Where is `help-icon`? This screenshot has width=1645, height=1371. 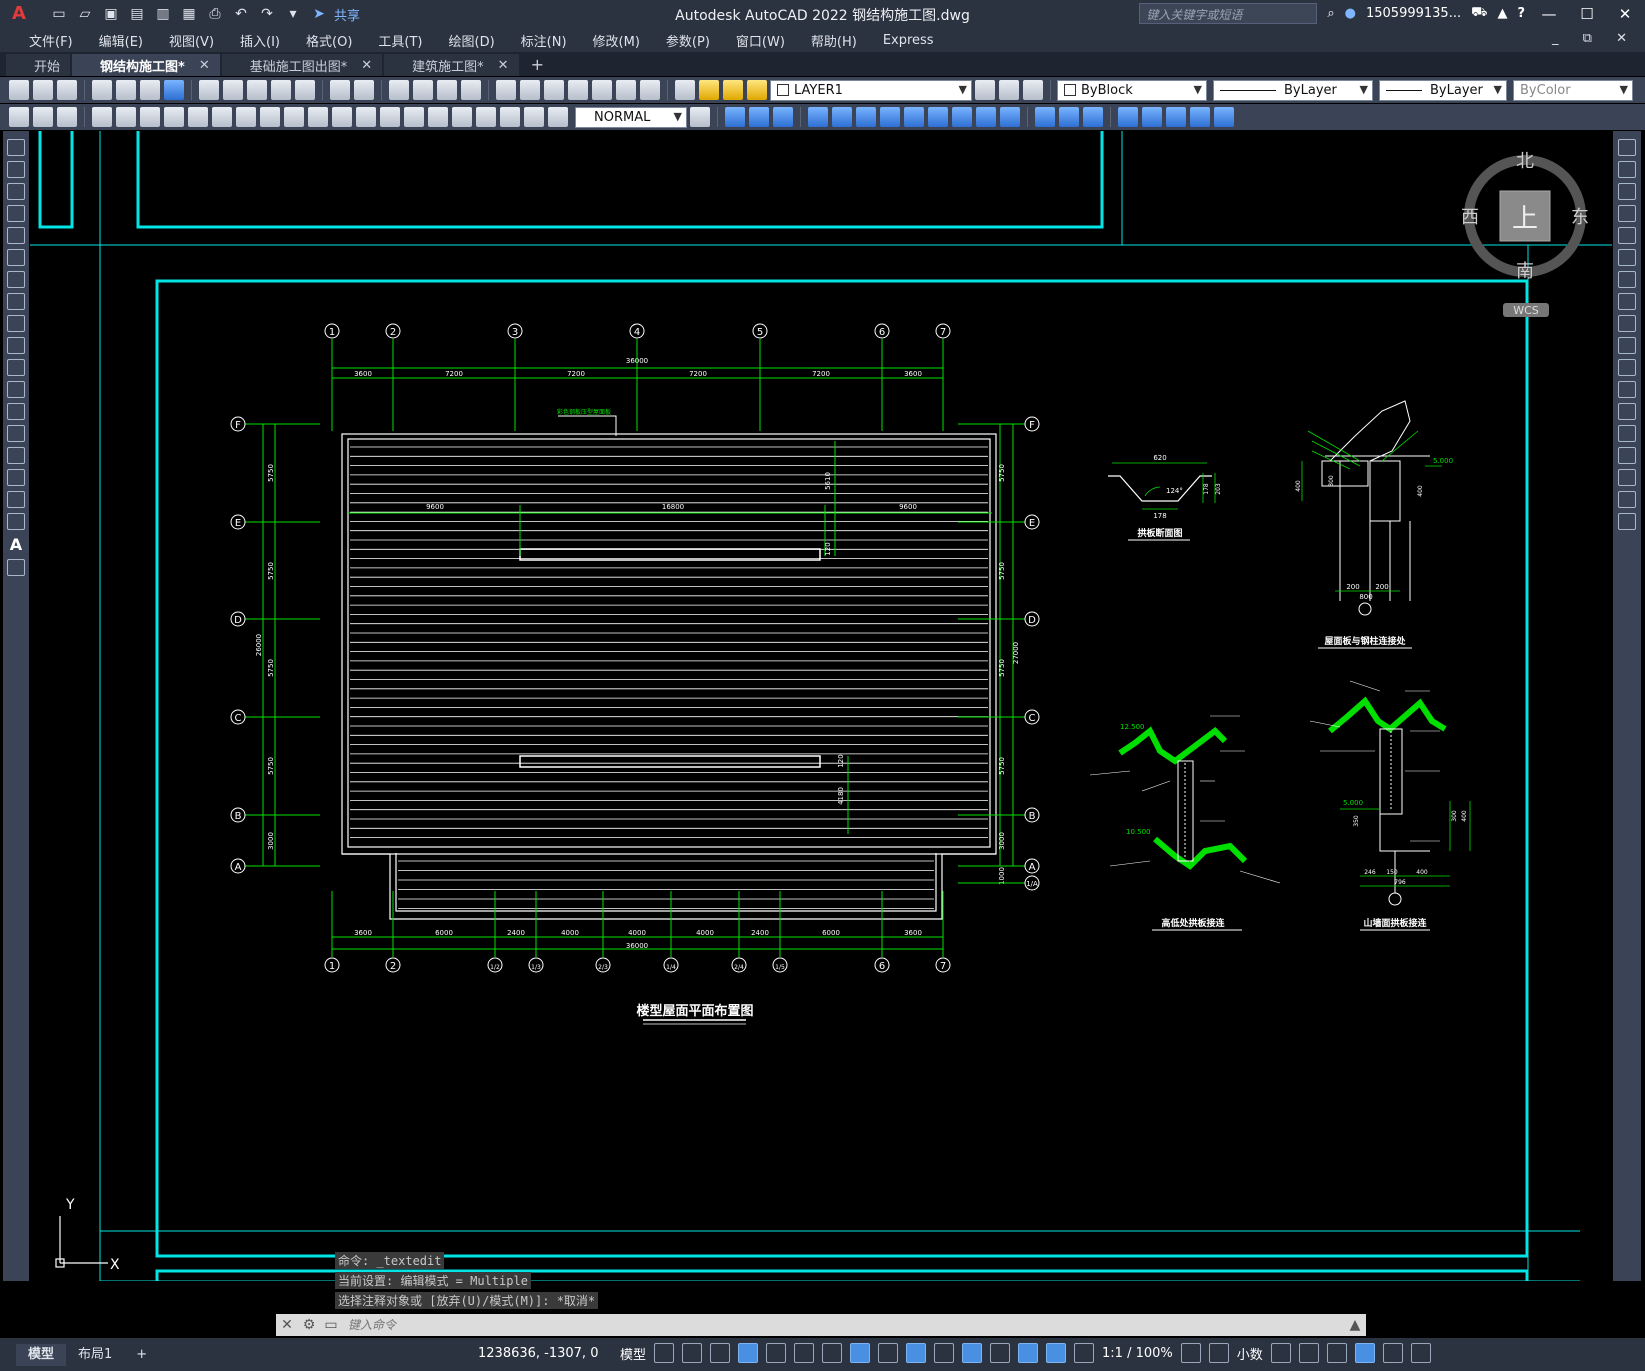 help-icon is located at coordinates (650, 90).